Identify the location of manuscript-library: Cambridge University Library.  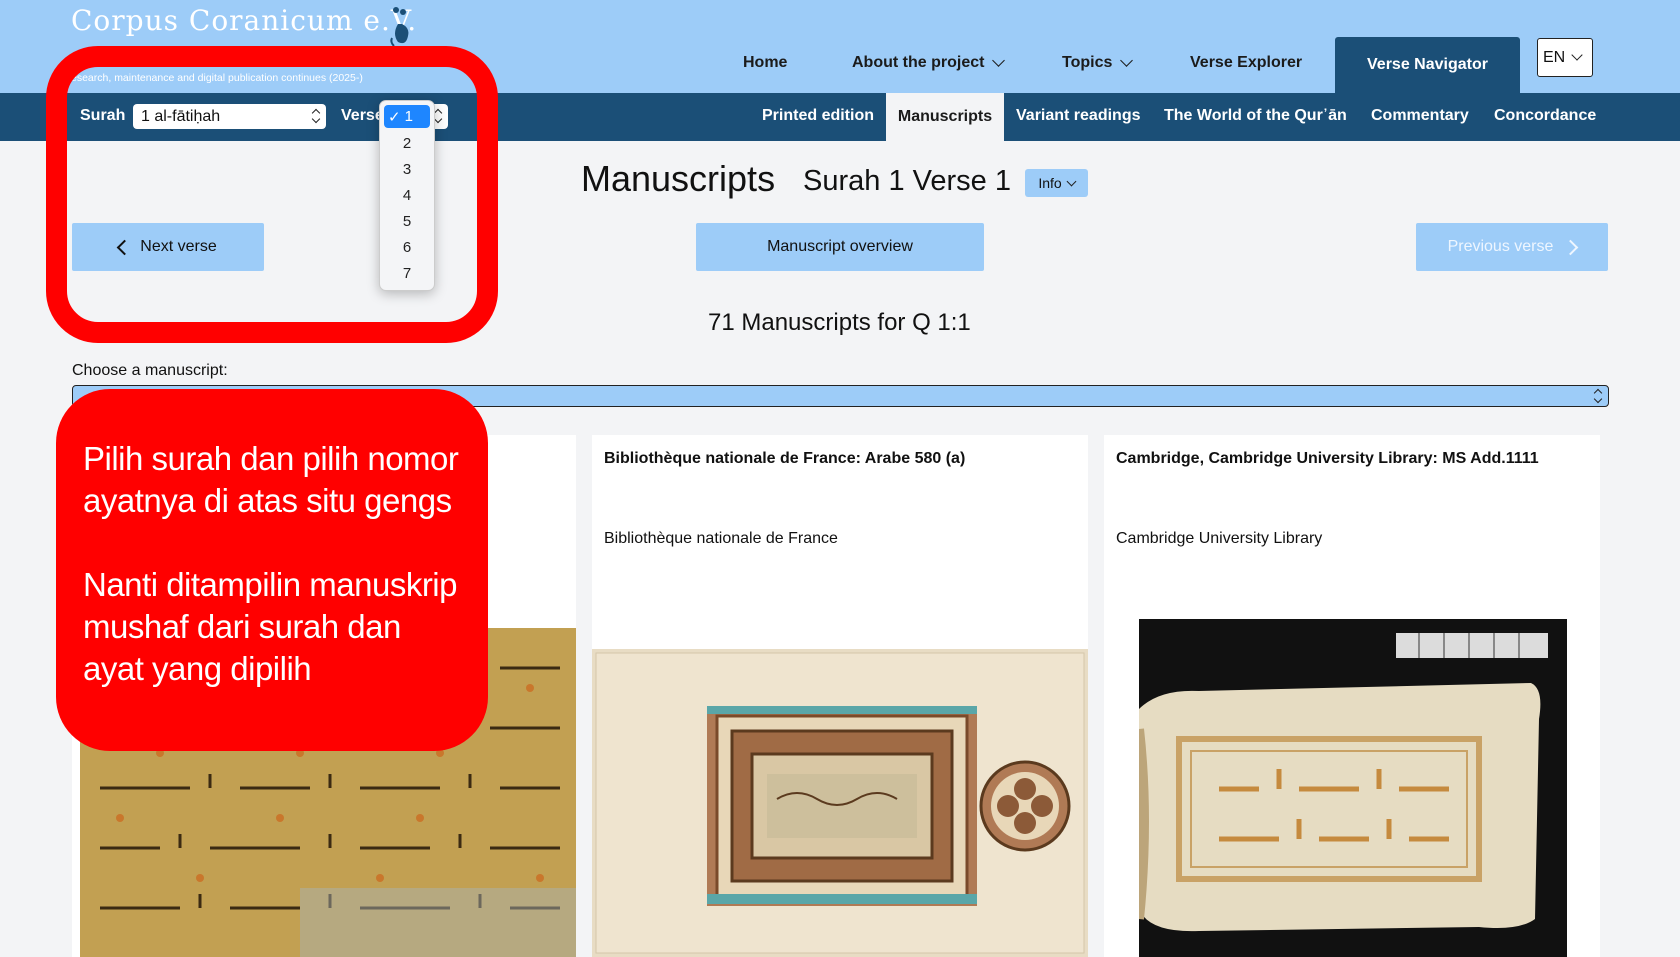
(1219, 538).